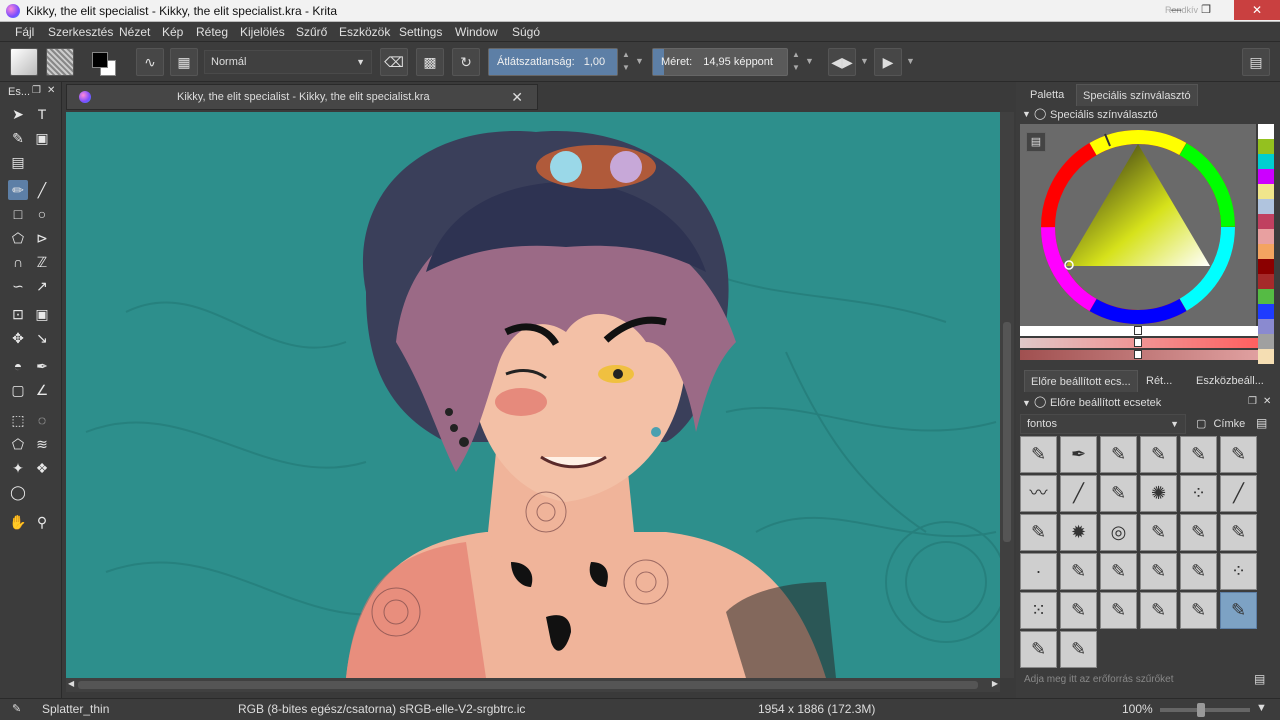 The height and width of the screenshot is (720, 1280). Describe the element at coordinates (528, 685) in the screenshot. I see `horizontal-scroll-thumb` at that location.